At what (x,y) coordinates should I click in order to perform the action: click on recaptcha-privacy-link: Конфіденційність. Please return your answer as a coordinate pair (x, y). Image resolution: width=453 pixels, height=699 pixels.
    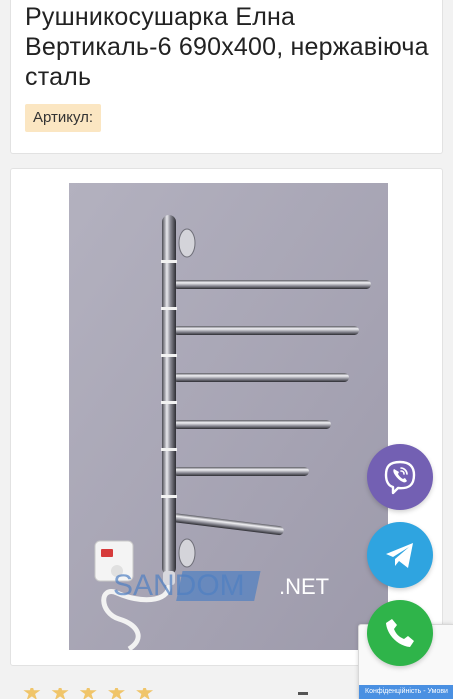
    Looking at the image, I should click on (393, 691).